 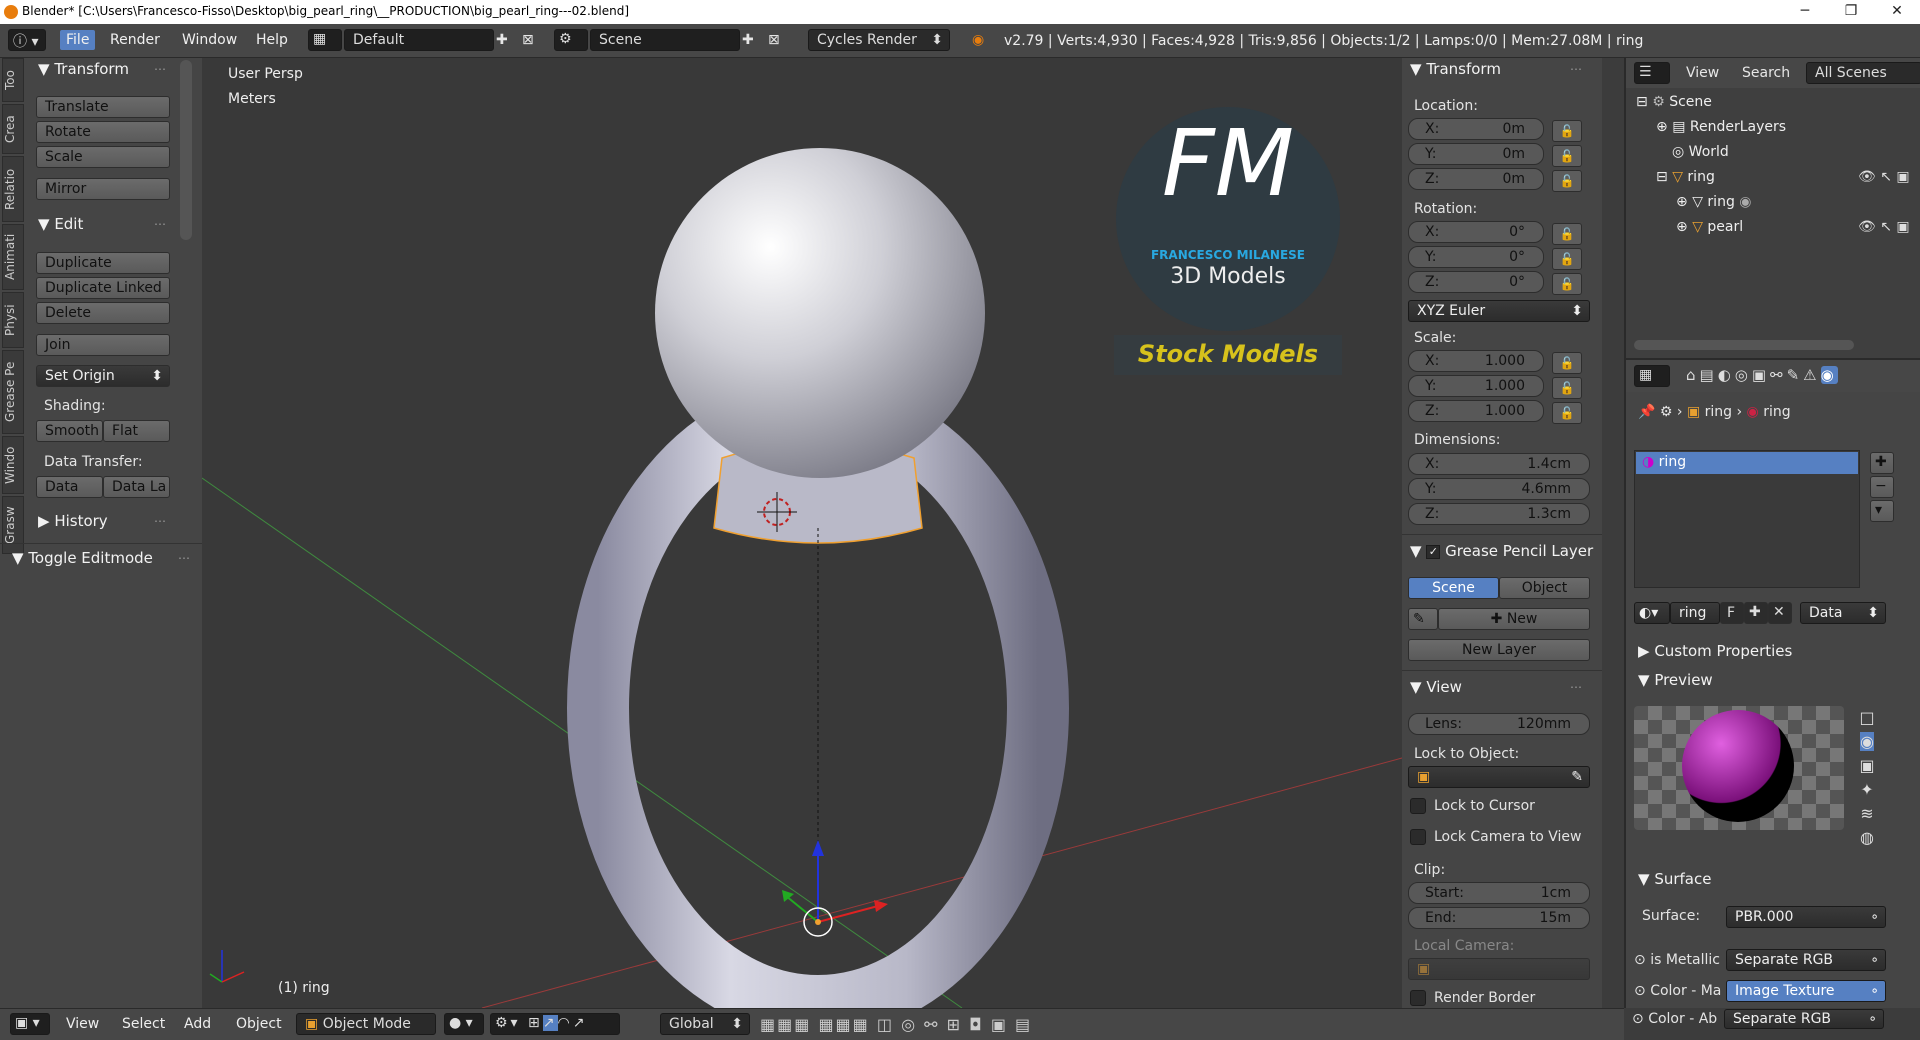 What do you see at coordinates (896, 1024) in the screenshot?
I see `layer-buttons: ▦▦▦ ▦▦▦ ◫ ◎ ⚯ ⊞ ◘ ▣ ▤` at bounding box center [896, 1024].